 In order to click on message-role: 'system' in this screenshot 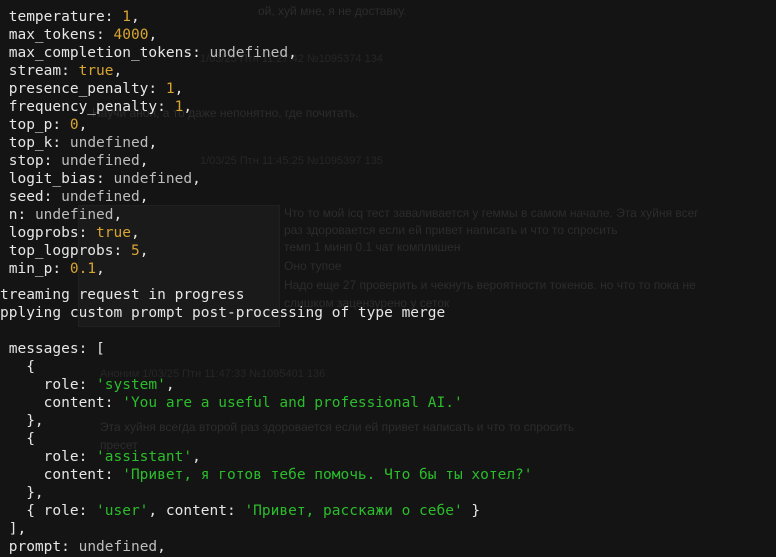, I will do `click(131, 385)`.